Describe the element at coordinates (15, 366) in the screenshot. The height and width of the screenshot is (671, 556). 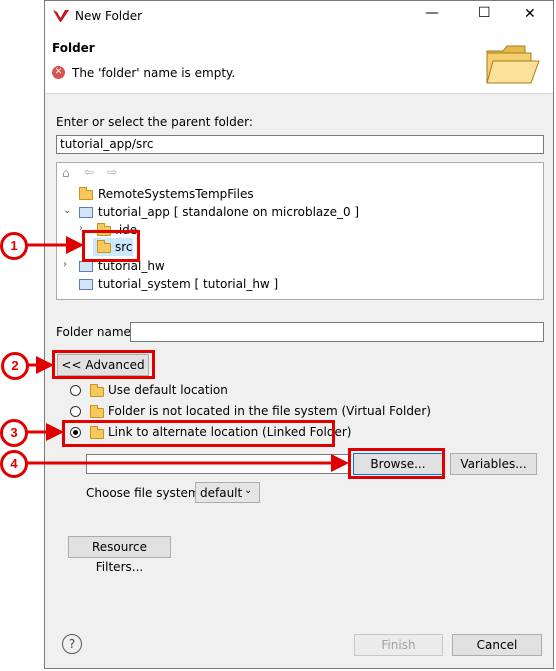
I see `callout-2: 2` at that location.